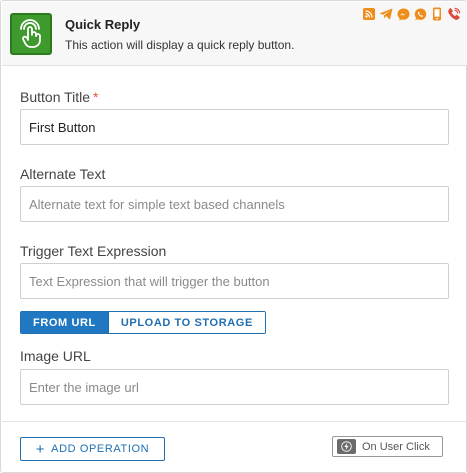 The height and width of the screenshot is (473, 467). Describe the element at coordinates (63, 174) in the screenshot. I see `alternate-text-label: Alternate Text` at that location.